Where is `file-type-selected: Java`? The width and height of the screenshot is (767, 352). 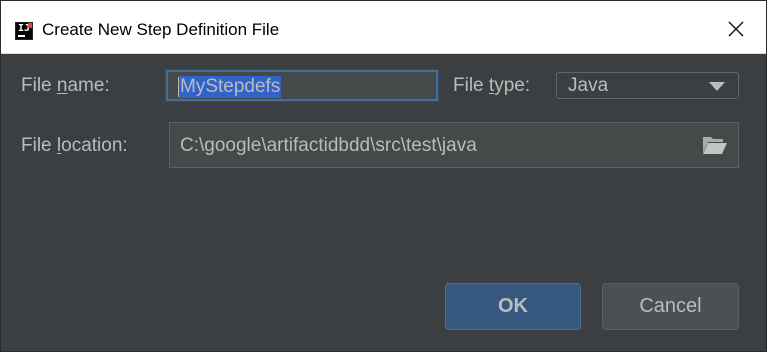 file-type-selected: Java is located at coordinates (588, 85).